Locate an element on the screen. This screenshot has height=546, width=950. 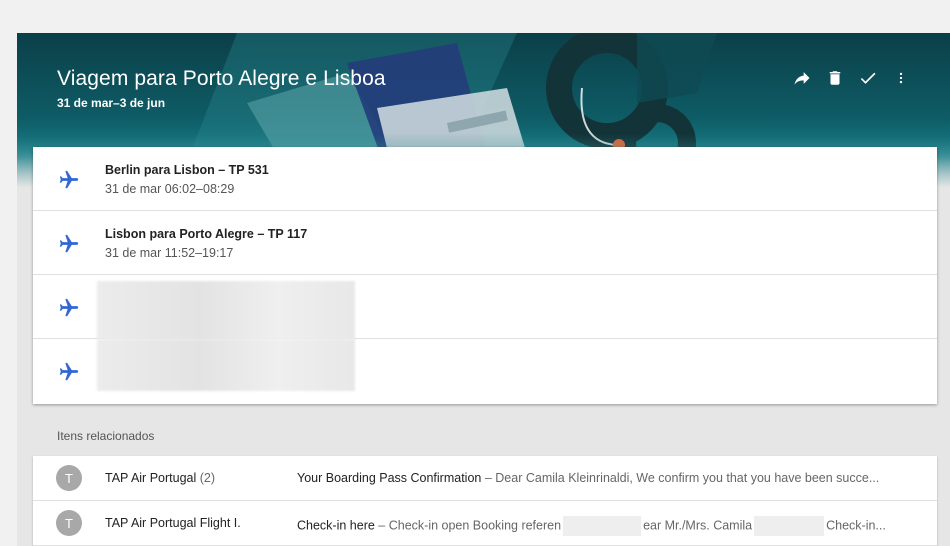
trip-actions-toolbar is located at coordinates (851, 78).